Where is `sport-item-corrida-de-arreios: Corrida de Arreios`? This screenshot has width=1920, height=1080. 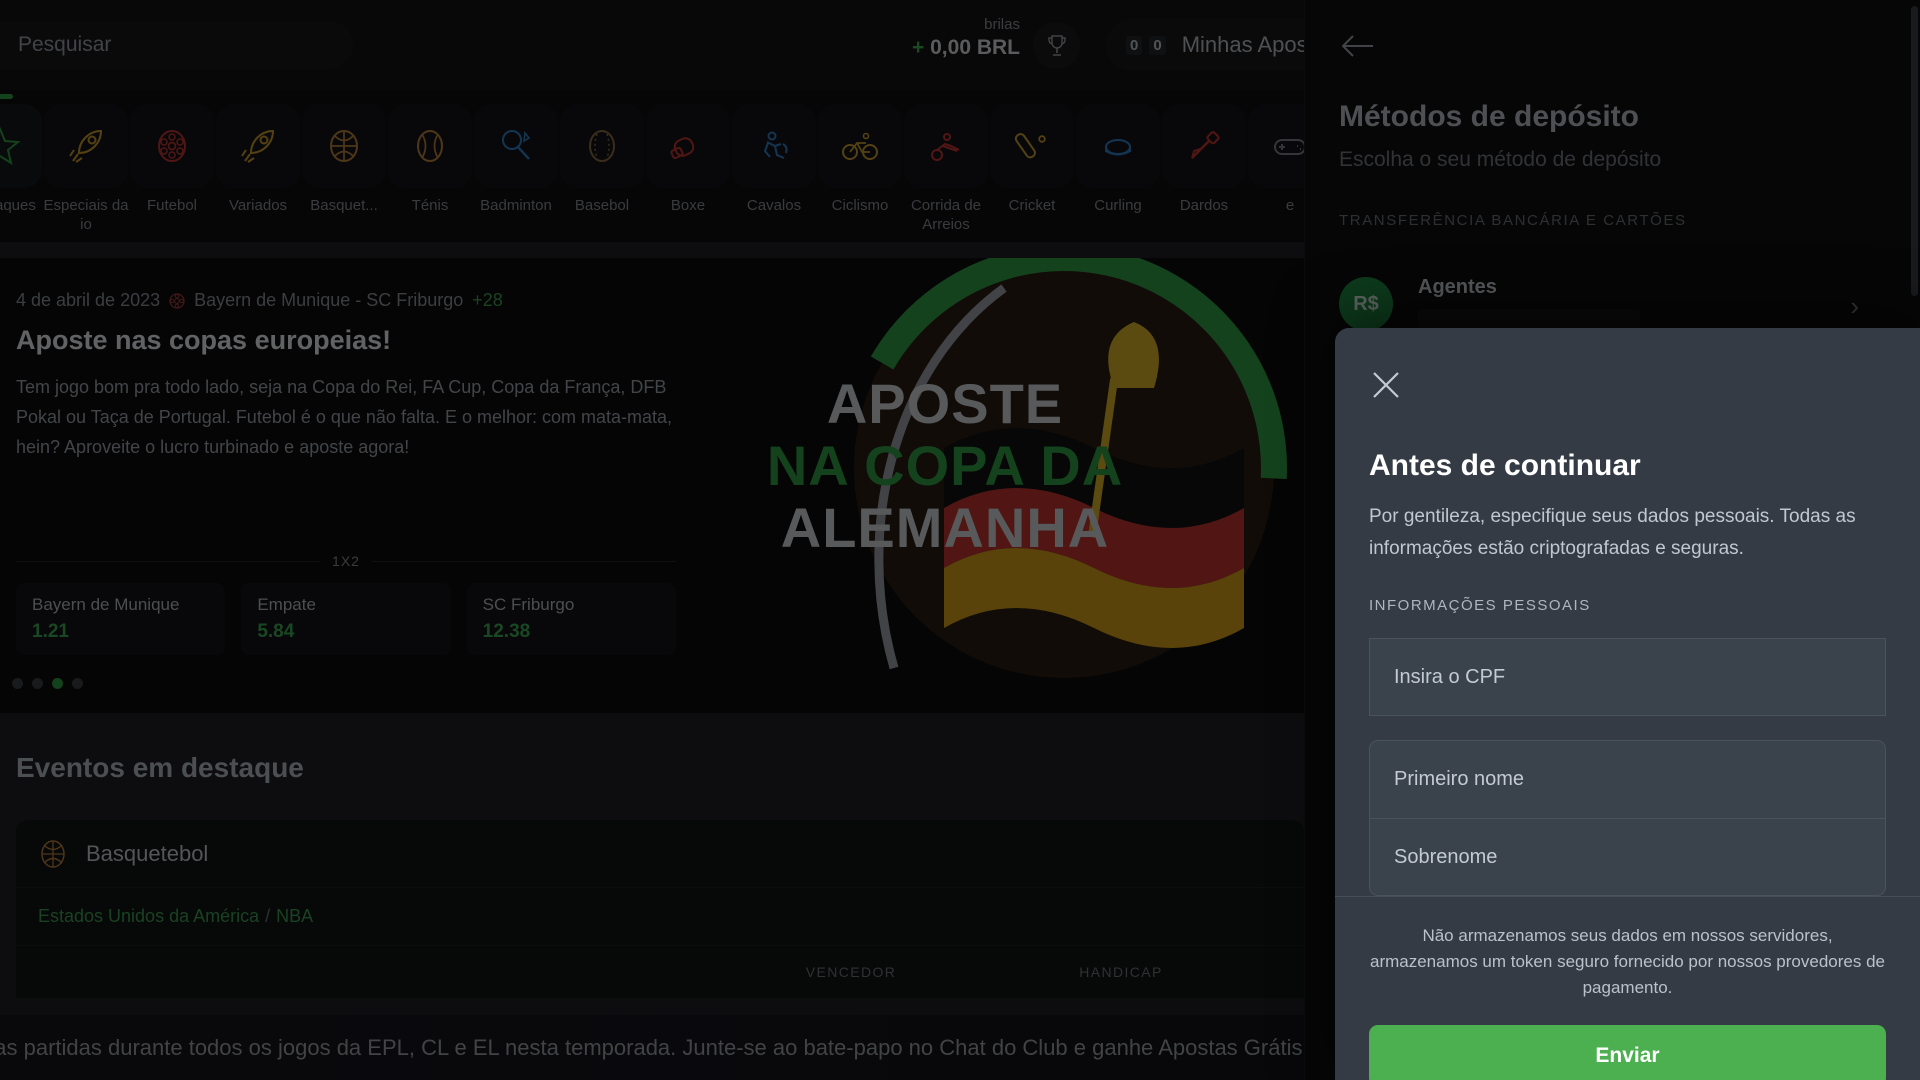 sport-item-corrida-de-arreios: Corrida de Arreios is located at coordinates (946, 169).